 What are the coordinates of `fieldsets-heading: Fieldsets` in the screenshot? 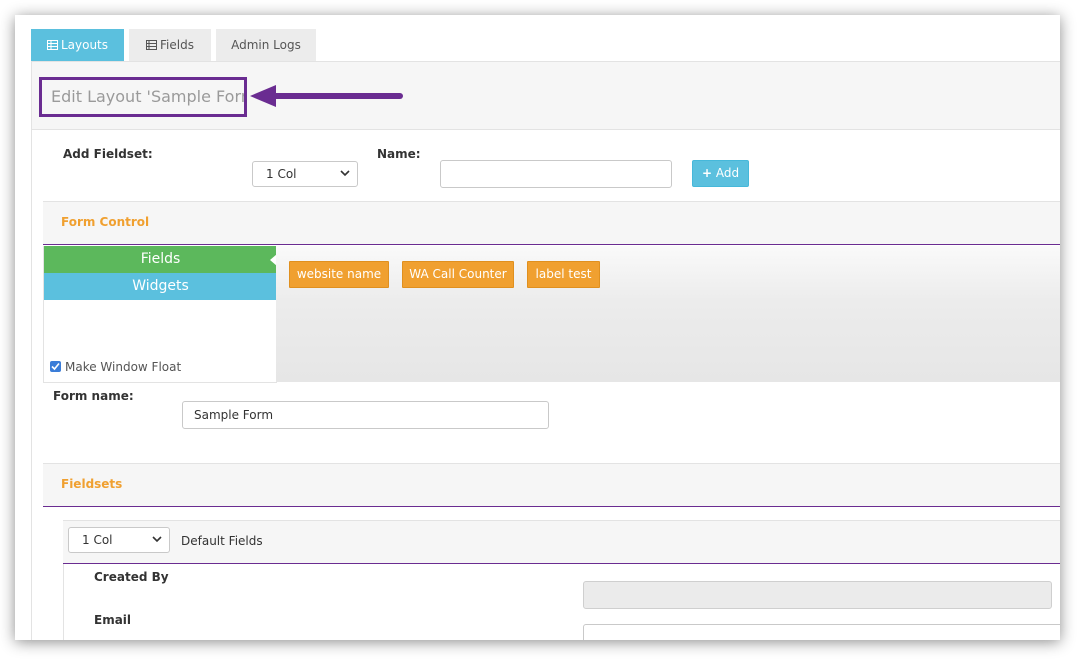 It's located at (92, 484).